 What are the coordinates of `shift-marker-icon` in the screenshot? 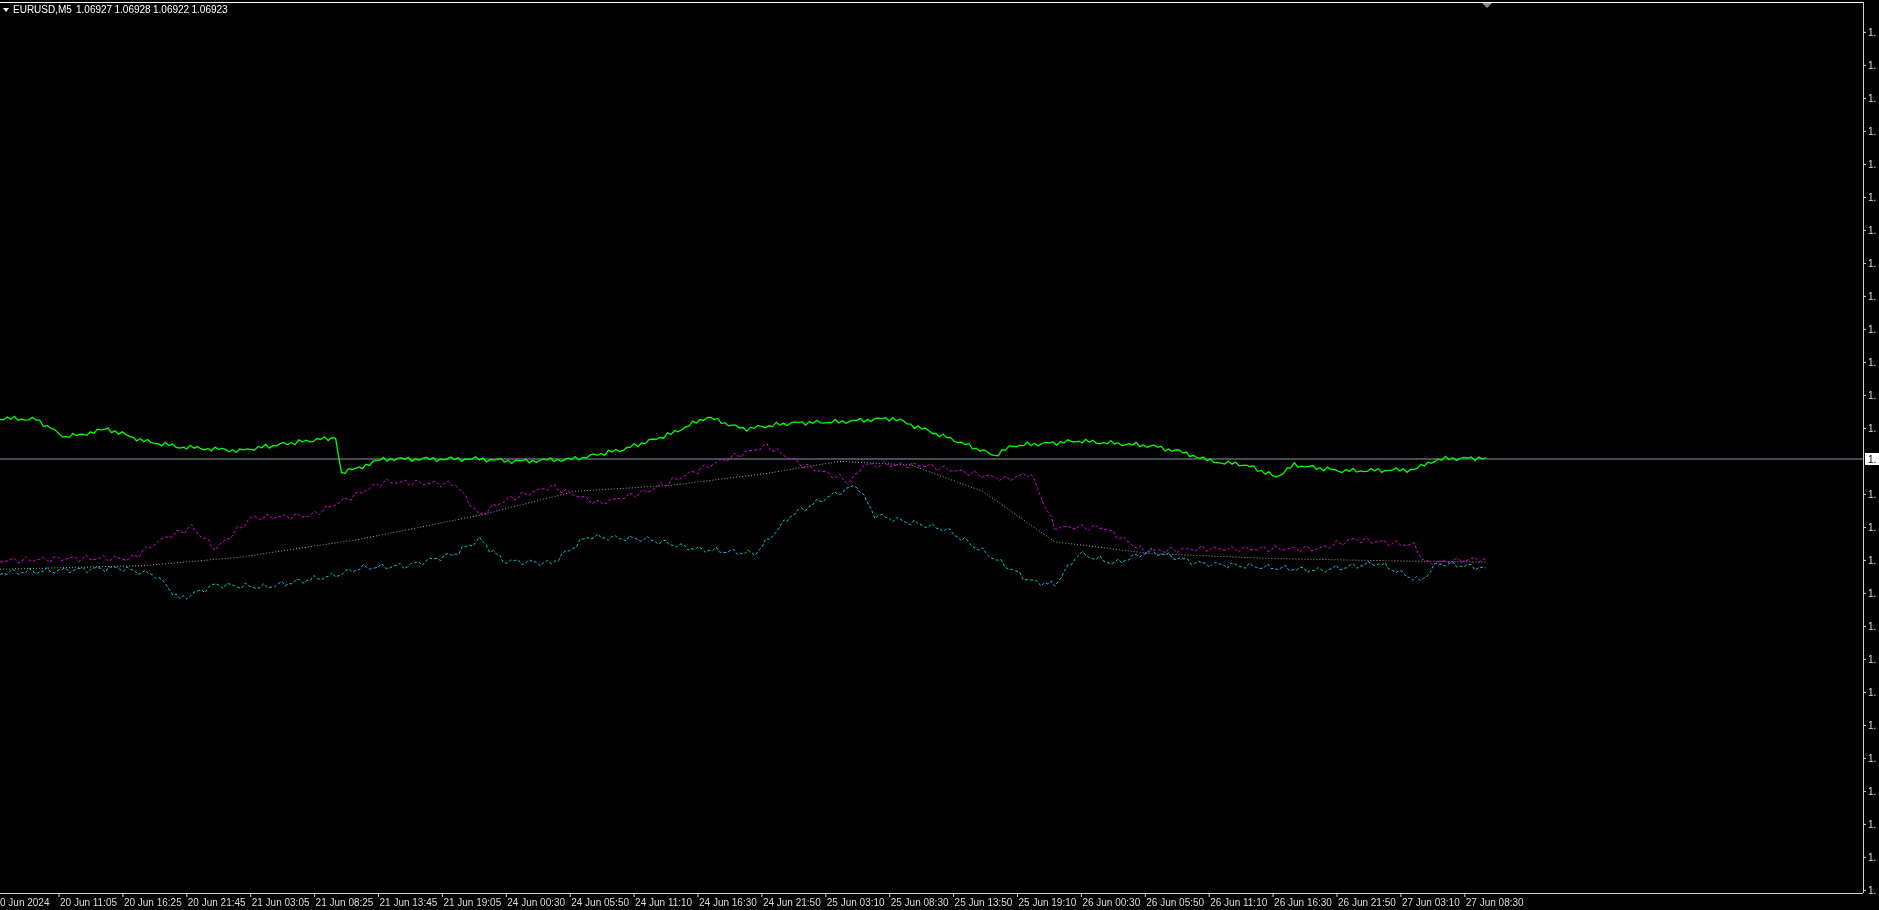 It's located at (1487, 5).